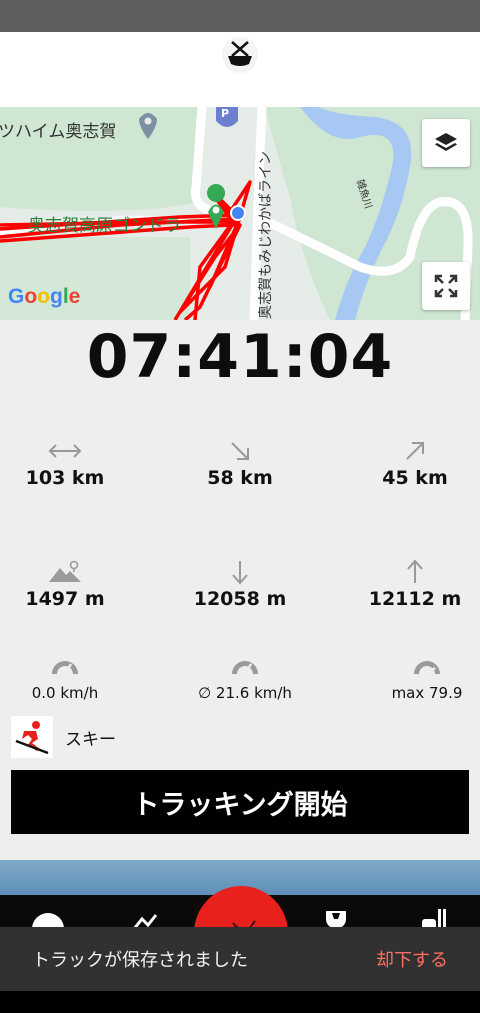  Describe the element at coordinates (240, 463) in the screenshot. I see `stat-distance-down: 58 km` at that location.